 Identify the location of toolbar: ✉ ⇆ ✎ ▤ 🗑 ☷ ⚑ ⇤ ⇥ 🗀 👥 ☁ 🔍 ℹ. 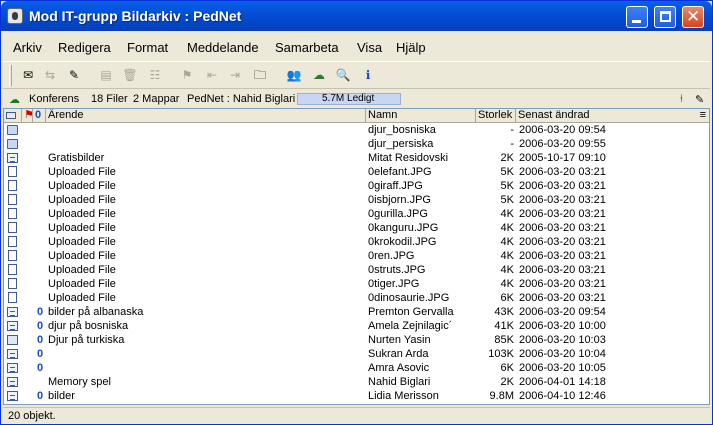
(356, 75).